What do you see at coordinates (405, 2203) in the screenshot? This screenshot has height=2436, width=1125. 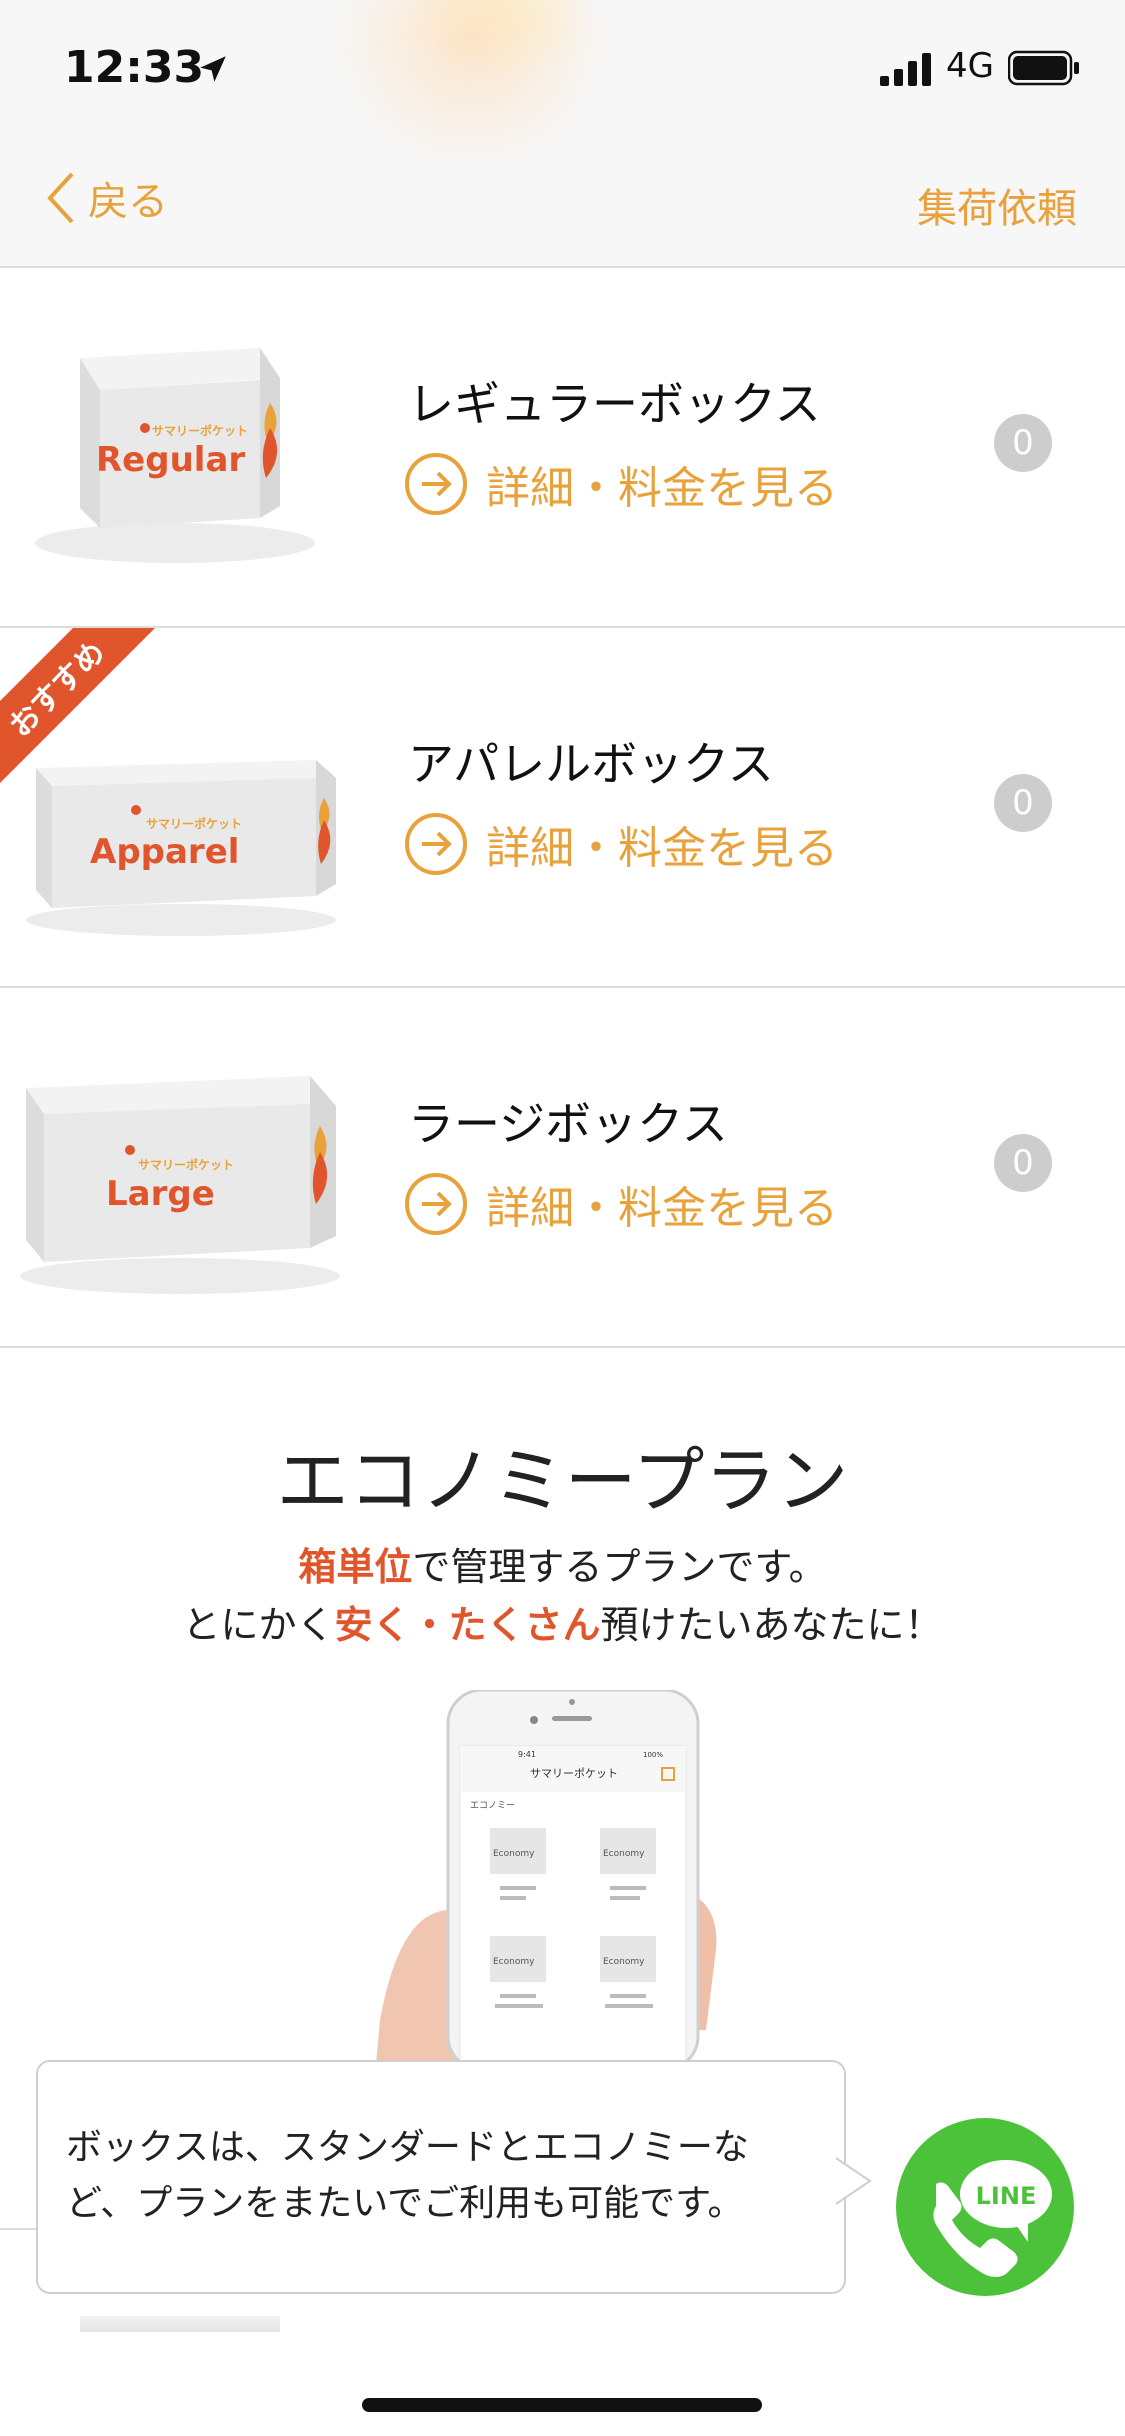 I see `tooltip-line2: ど、プランをまたいでご利用も可能です。` at bounding box center [405, 2203].